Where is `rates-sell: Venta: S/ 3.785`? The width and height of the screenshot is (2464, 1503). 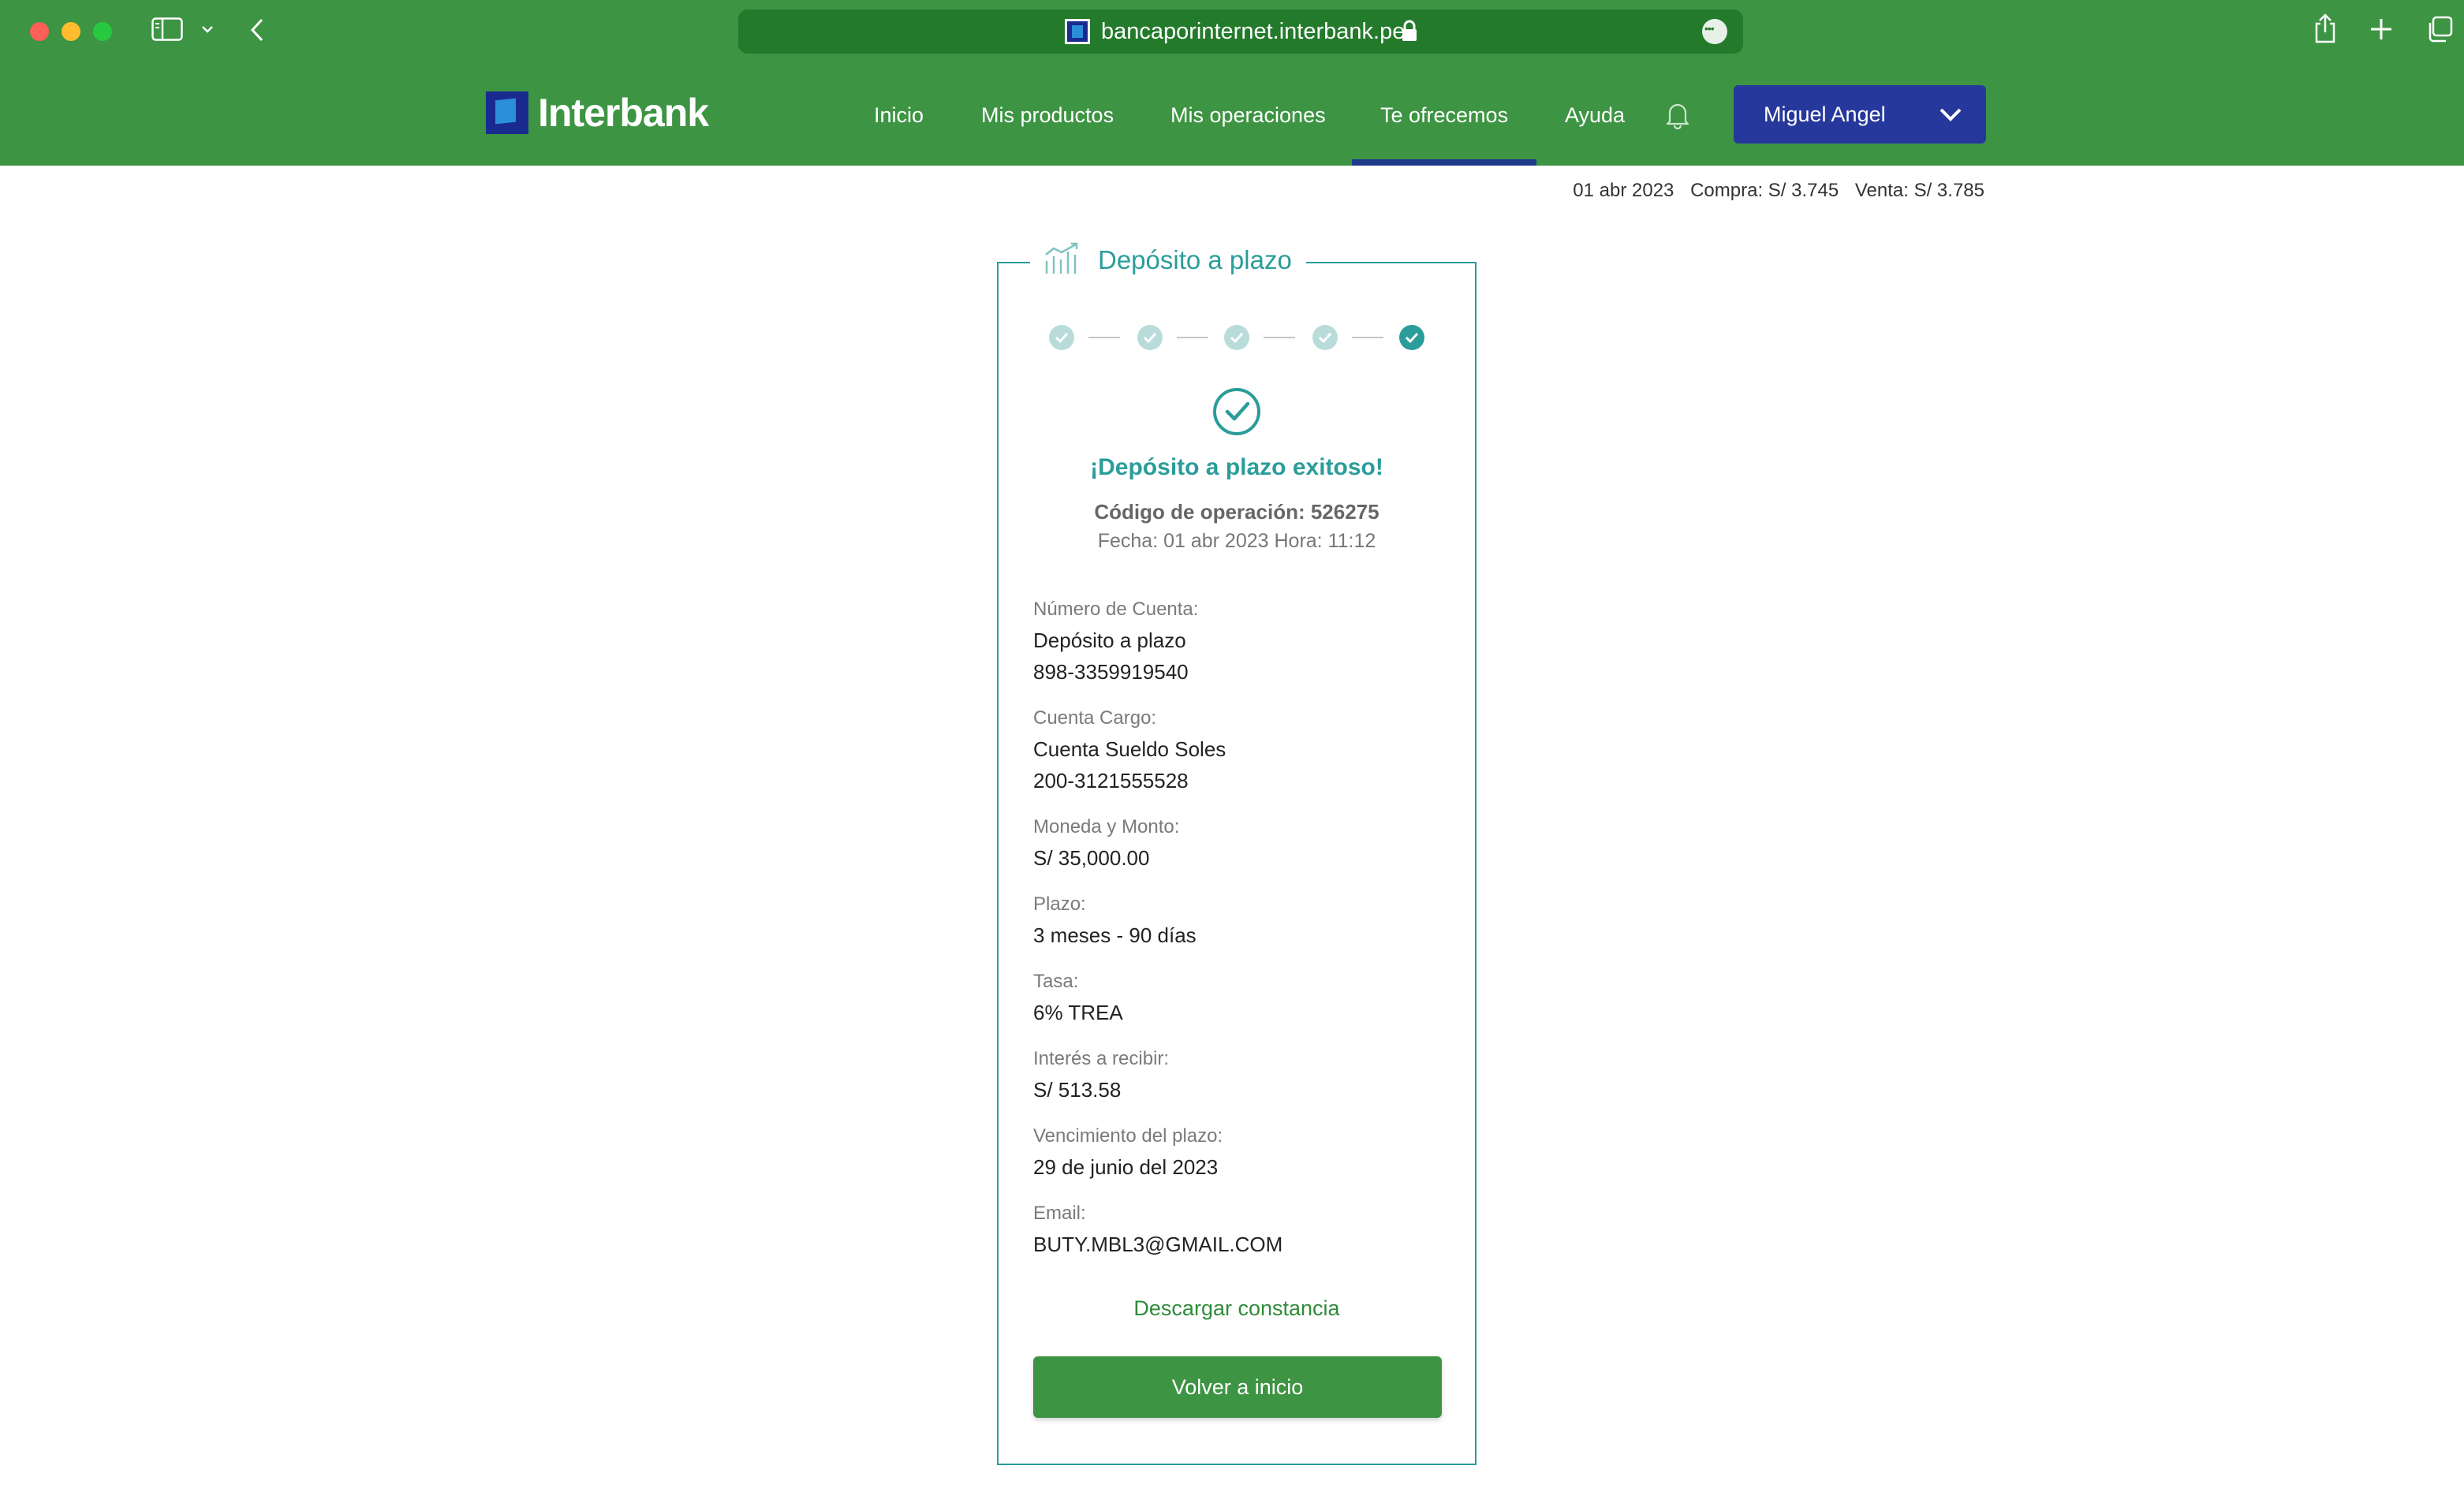 rates-sell: Venta: S/ 3.785 is located at coordinates (1919, 190).